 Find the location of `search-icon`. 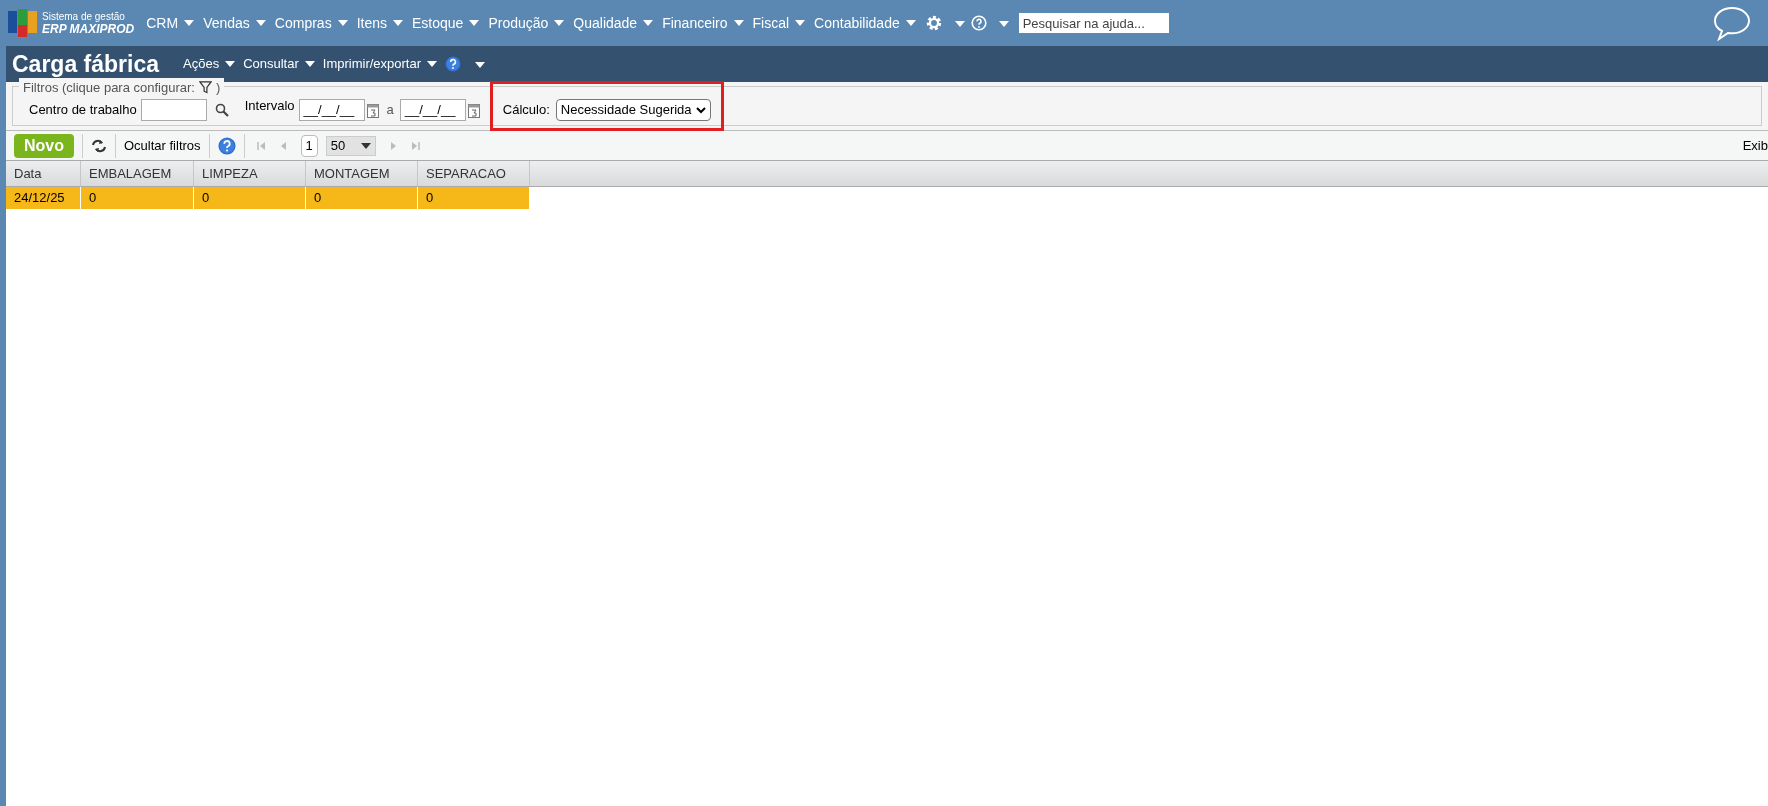

search-icon is located at coordinates (221, 110).